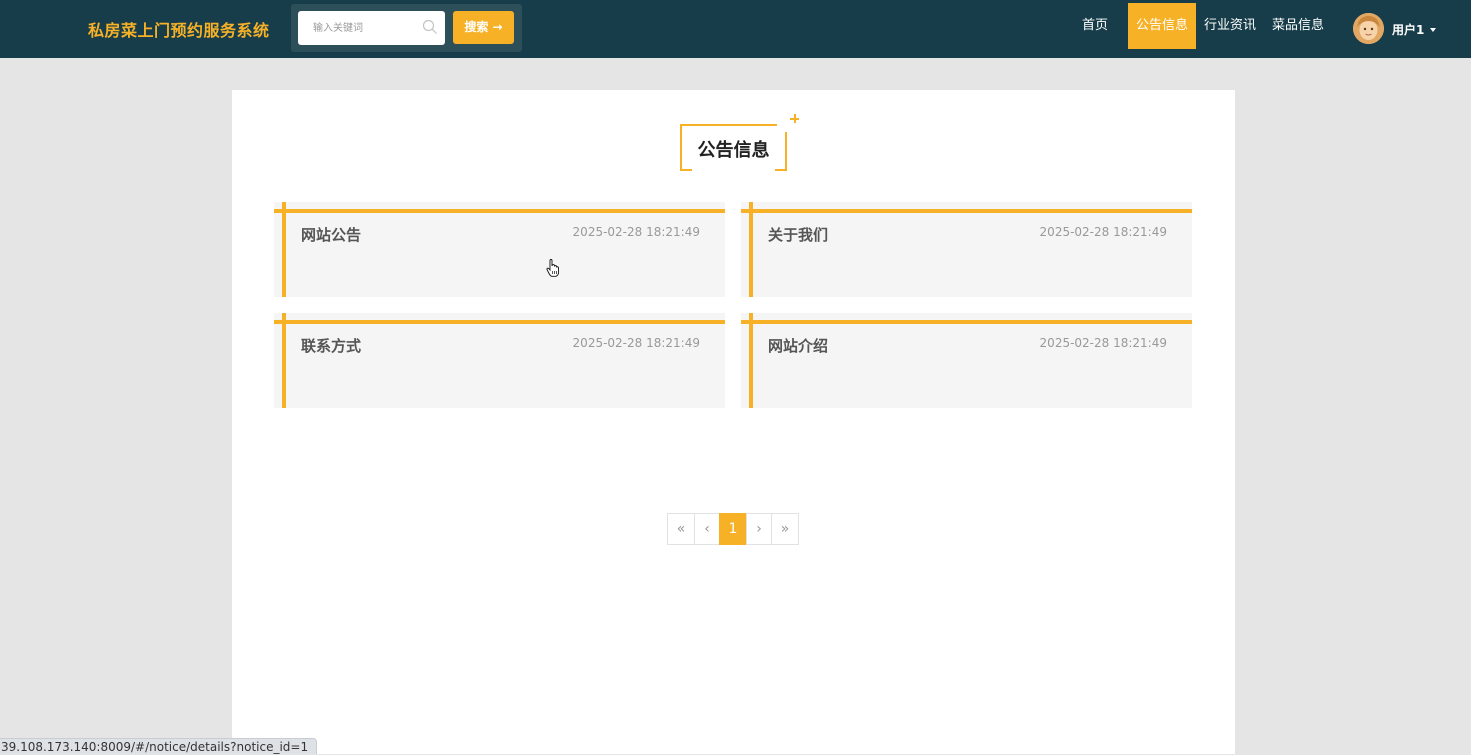  Describe the element at coordinates (1230, 26) in the screenshot. I see `nav-industry-news: 行业资讯` at that location.